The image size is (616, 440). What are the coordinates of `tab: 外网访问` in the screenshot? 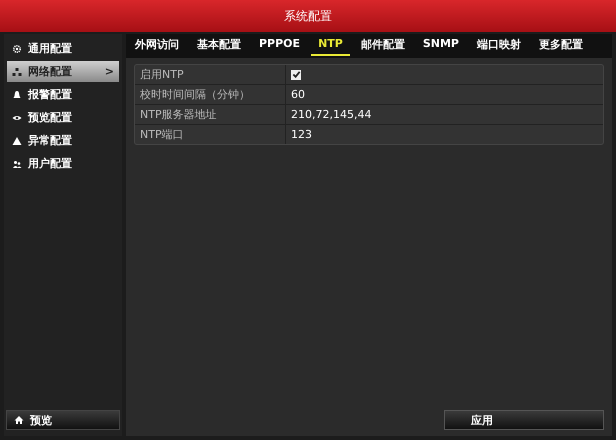 It's located at (157, 46).